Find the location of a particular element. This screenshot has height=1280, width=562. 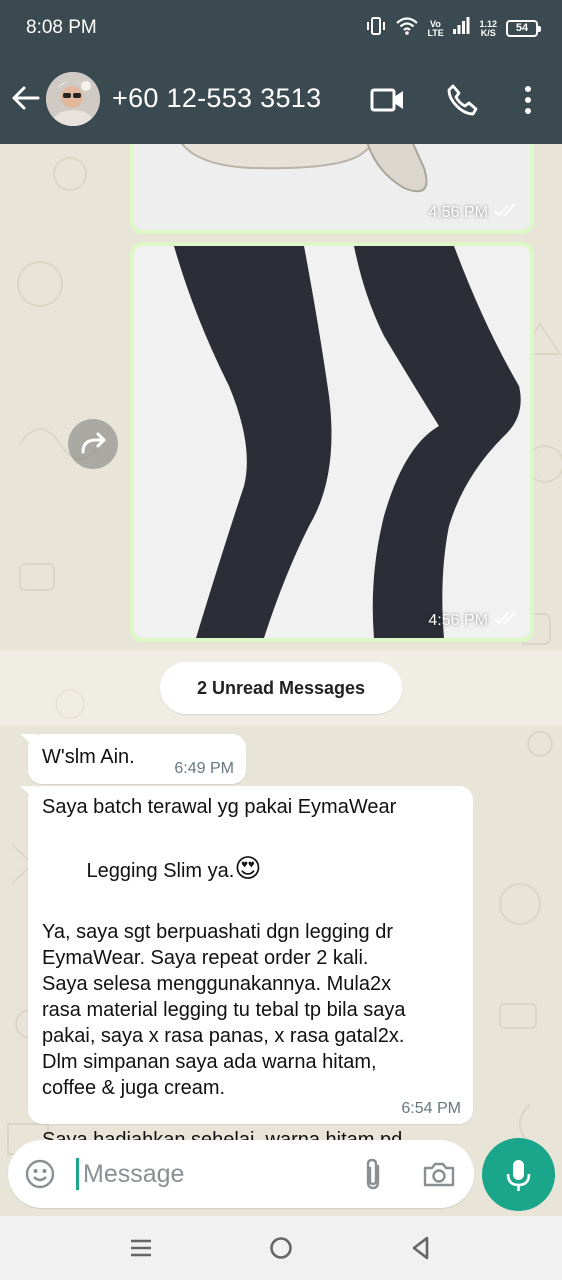

image-1-time: 4:56 PM is located at coordinates (458, 212).